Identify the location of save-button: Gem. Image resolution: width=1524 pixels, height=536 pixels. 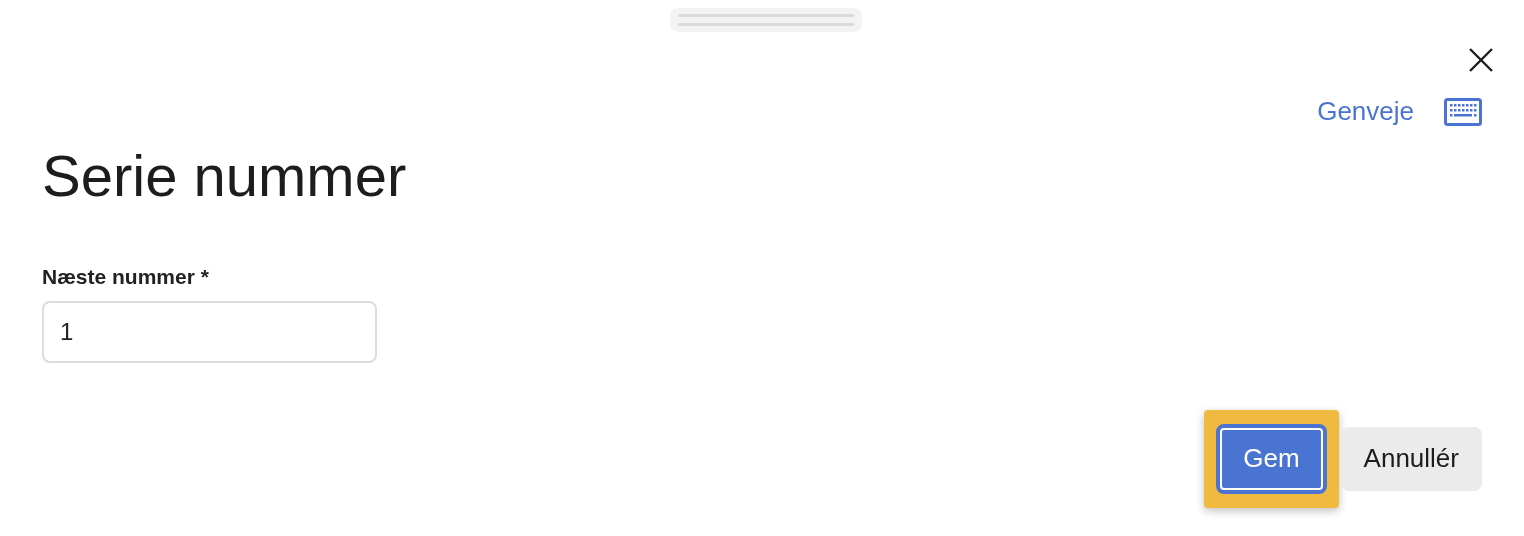
(1271, 458).